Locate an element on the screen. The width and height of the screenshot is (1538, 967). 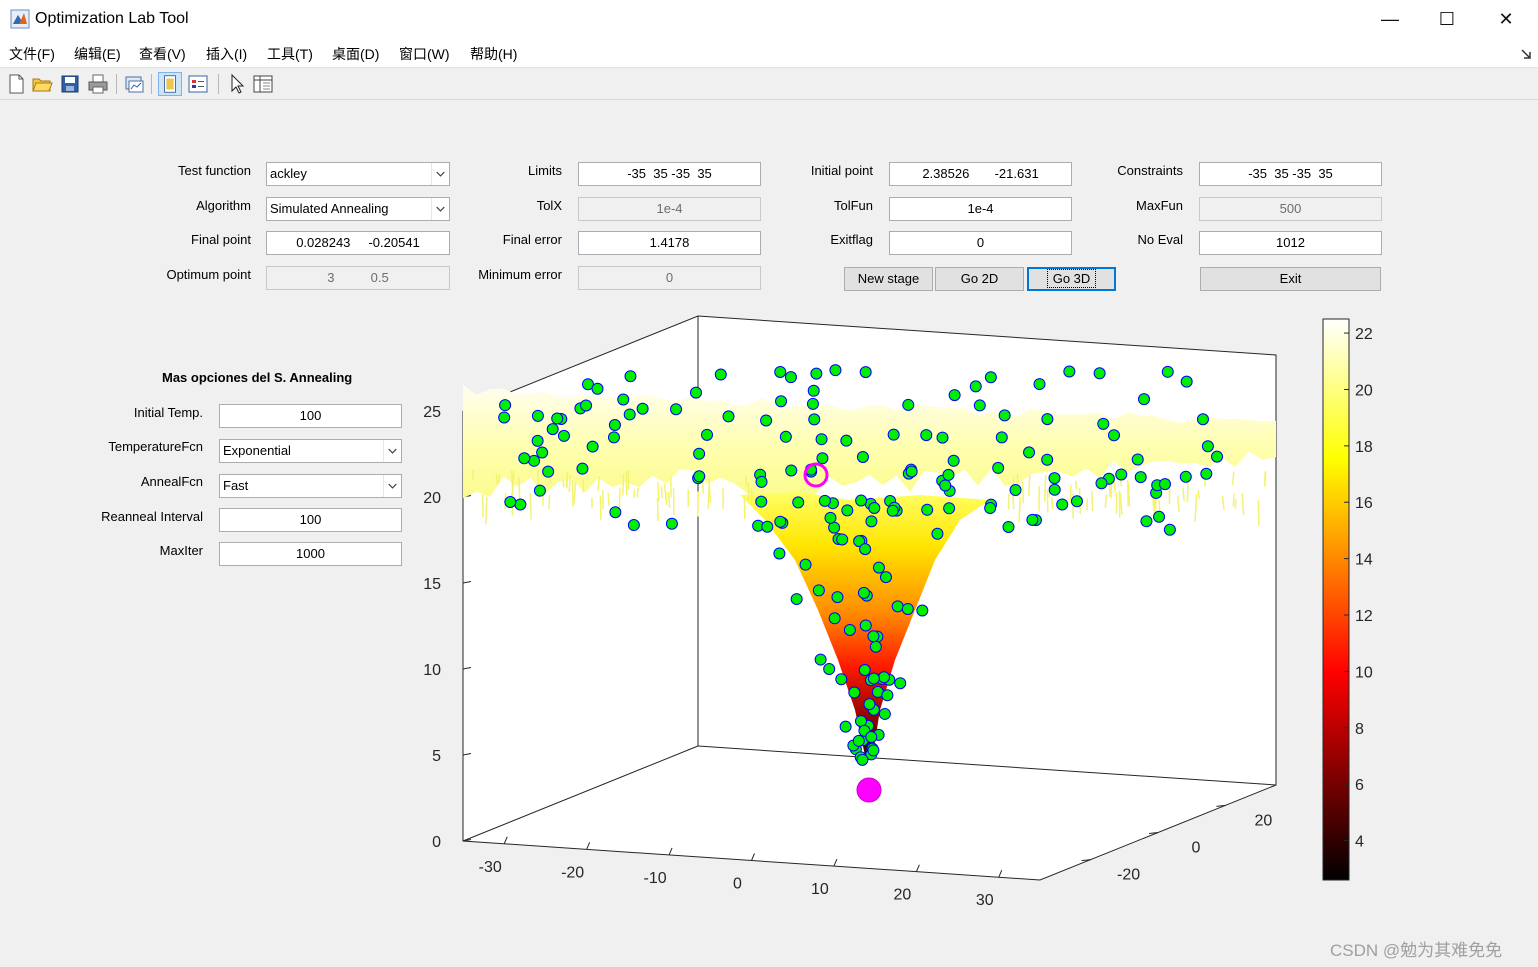
final-point-marker is located at coordinates (869, 790).